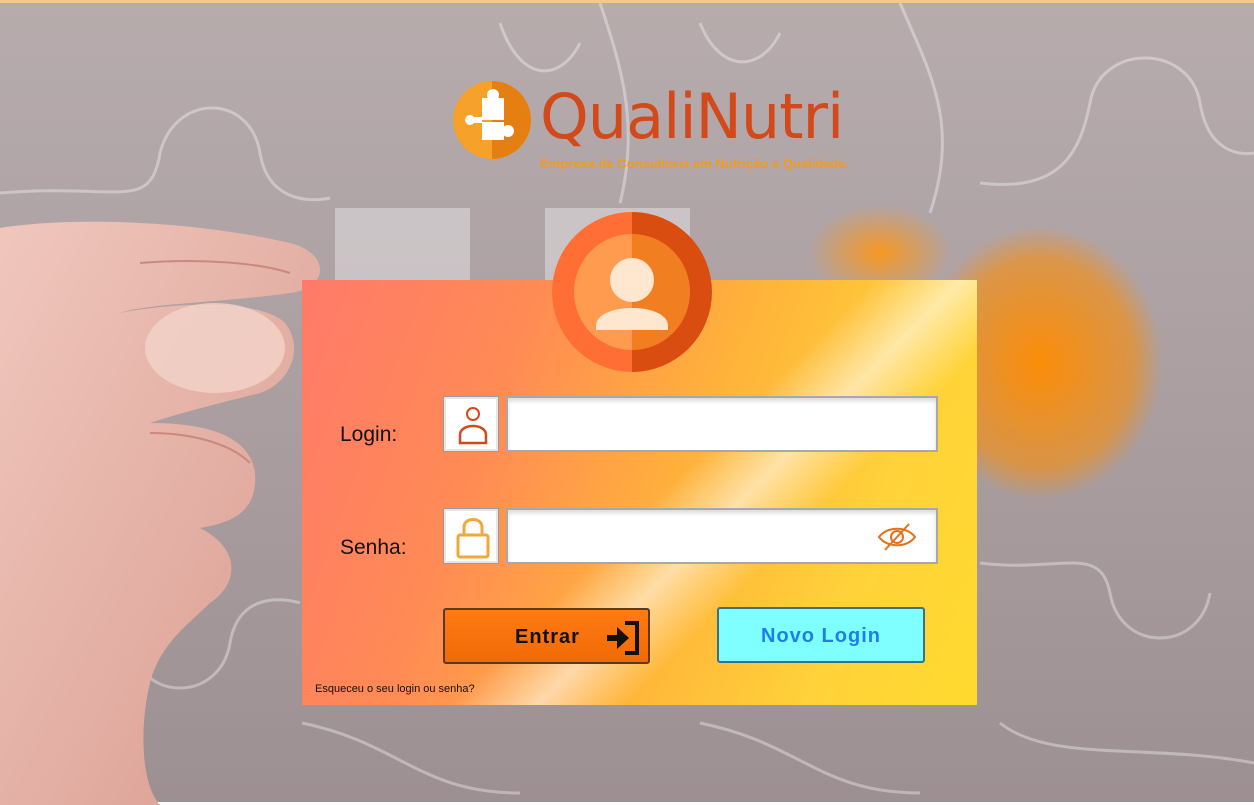 This screenshot has height=805, width=1254. Describe the element at coordinates (632, 292) in the screenshot. I see `user-avatar-icon` at that location.